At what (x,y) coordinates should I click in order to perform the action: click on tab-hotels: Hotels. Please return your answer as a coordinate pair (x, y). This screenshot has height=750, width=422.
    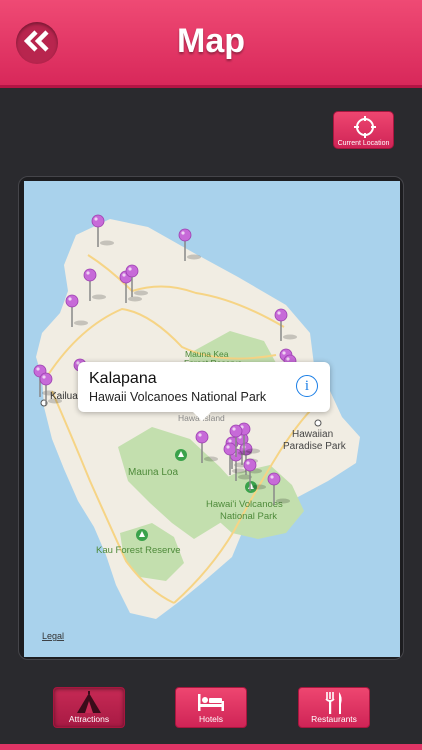
    Looking at the image, I should click on (211, 707).